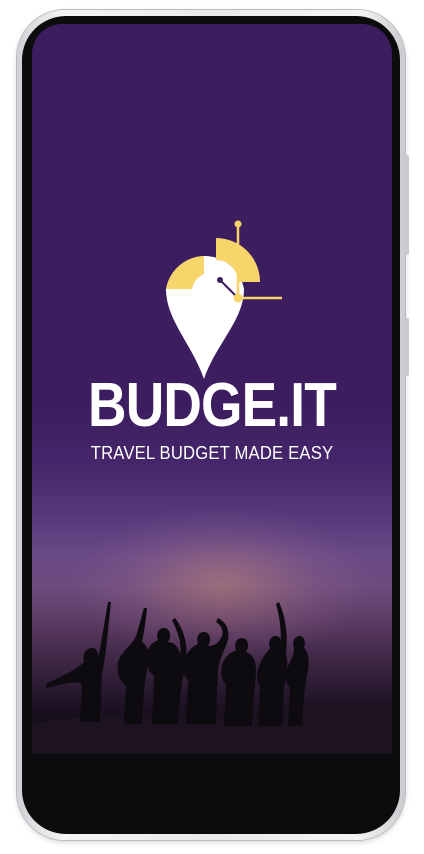 The image size is (424, 854). Describe the element at coordinates (224, 299) in the screenshot. I see `location-pin-clock-icon` at that location.